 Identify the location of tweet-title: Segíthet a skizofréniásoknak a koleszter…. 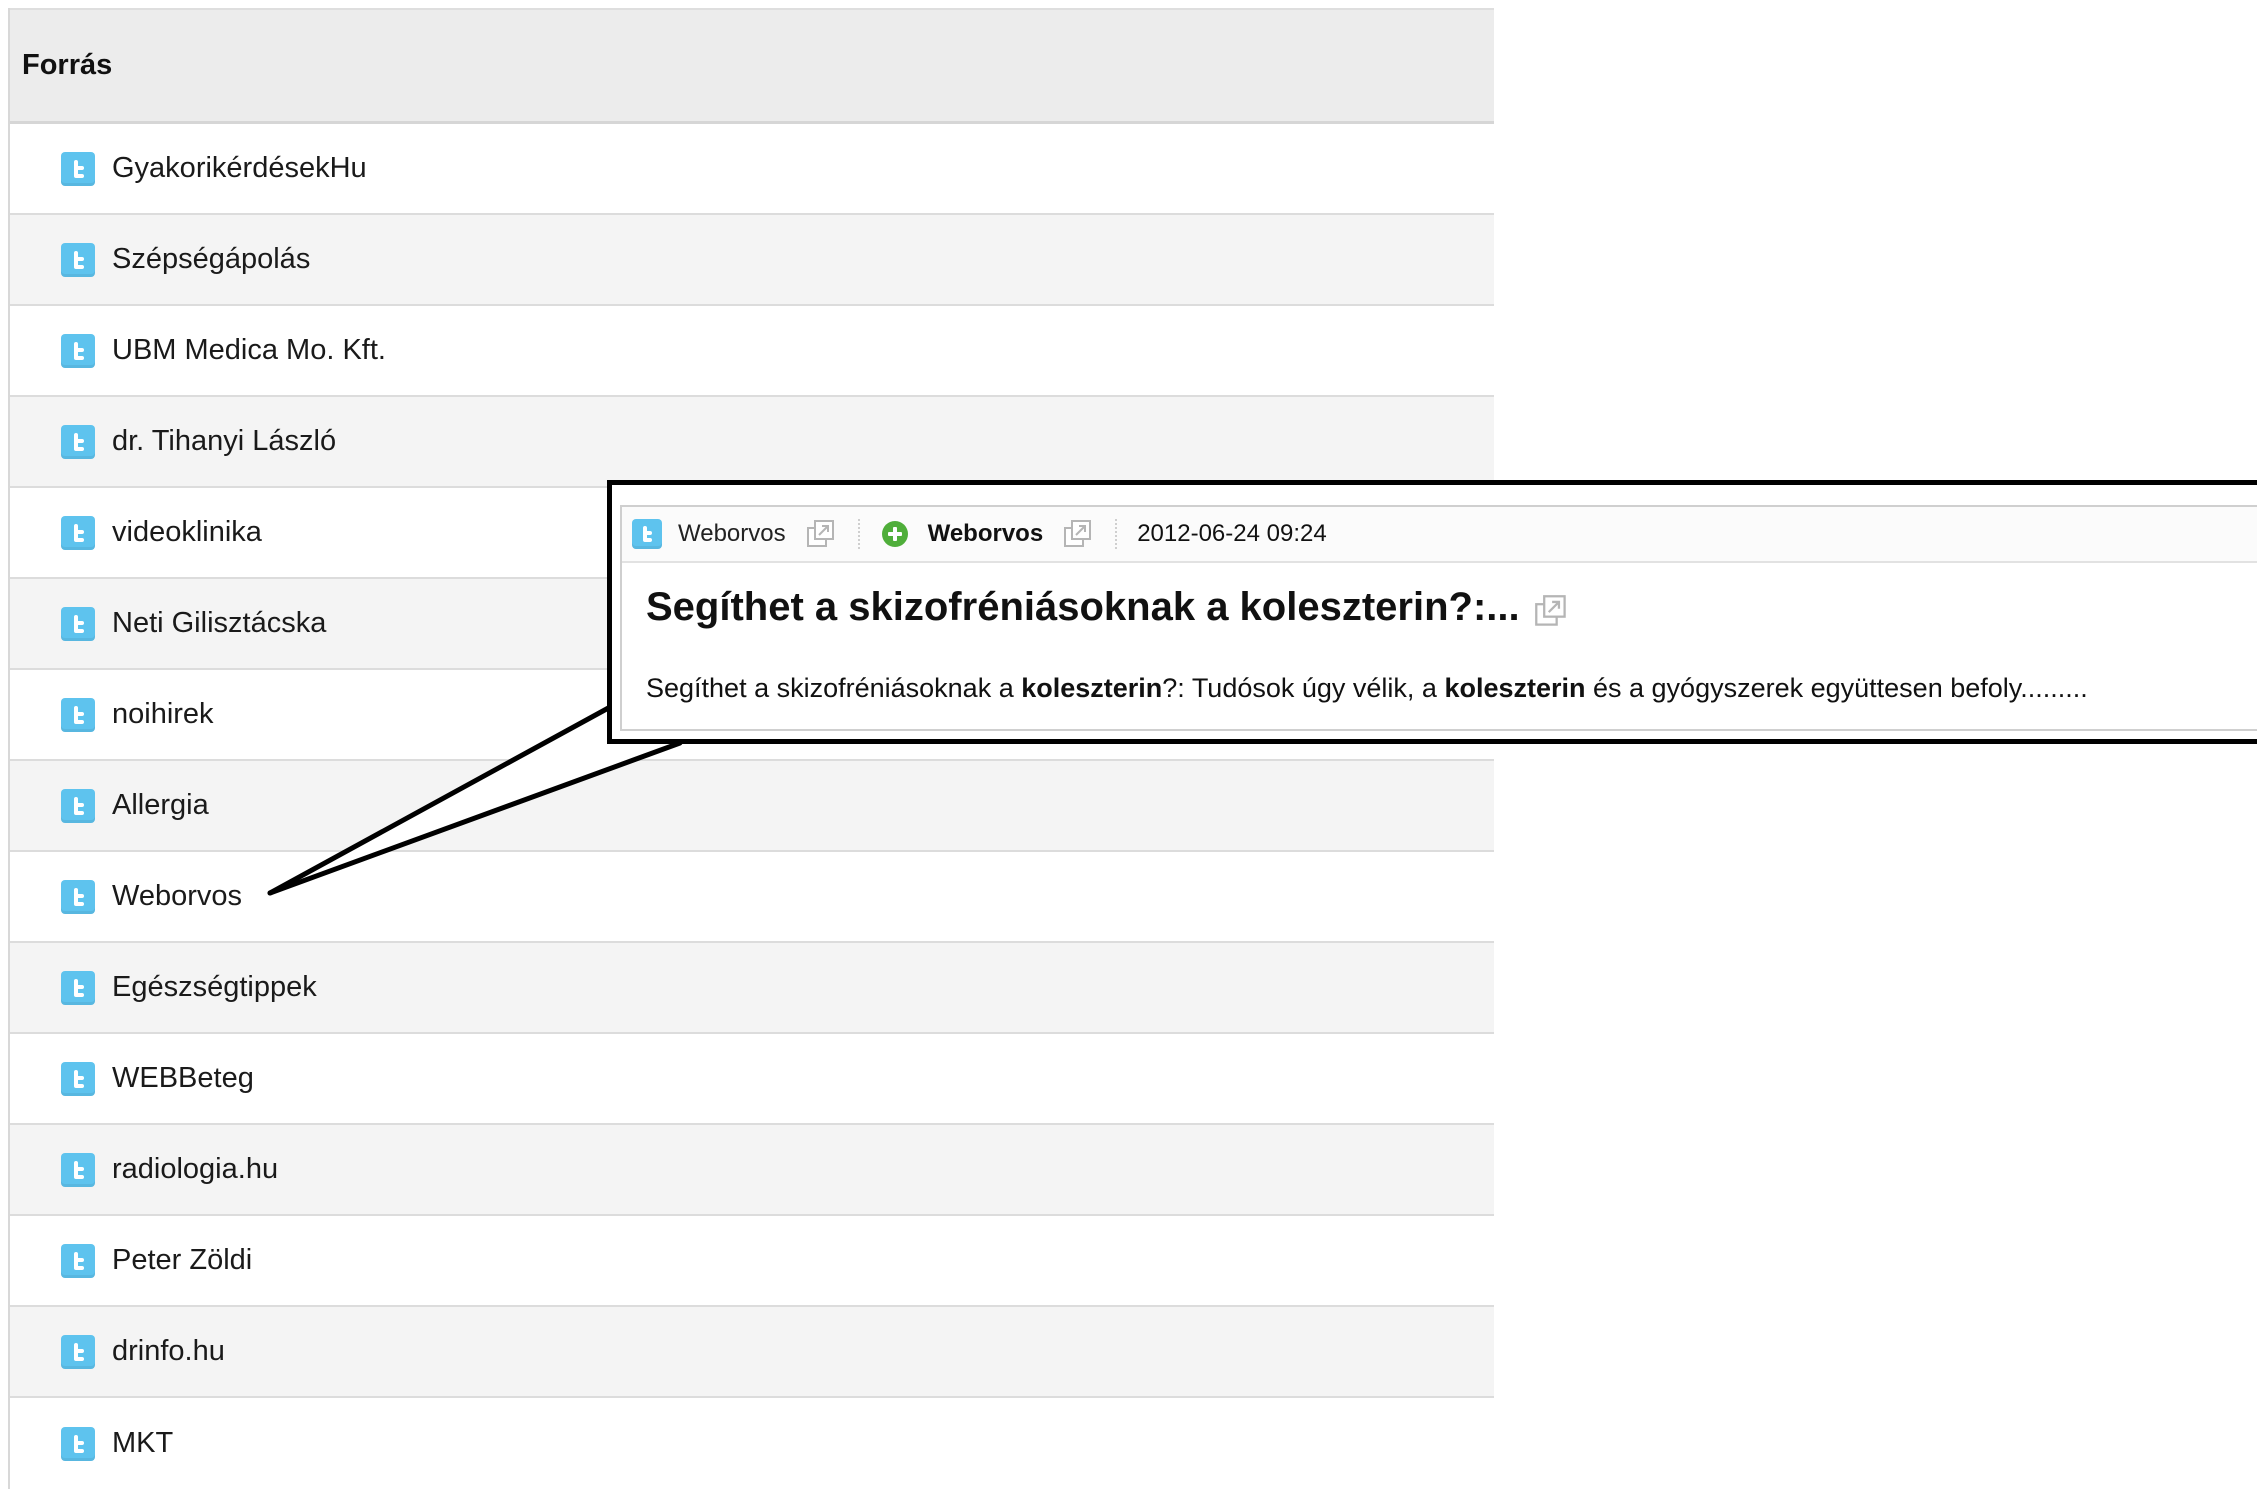
(1106, 607).